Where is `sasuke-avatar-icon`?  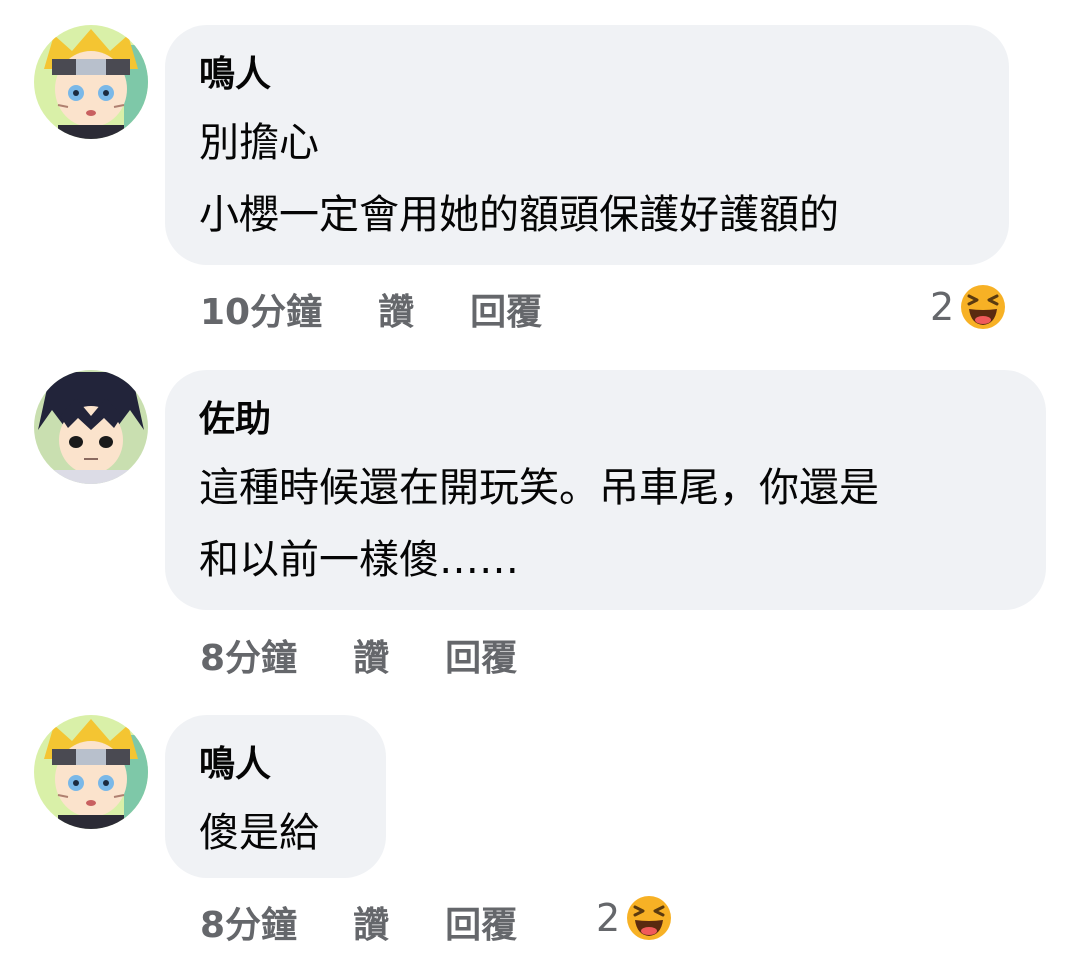 sasuke-avatar-icon is located at coordinates (91, 427).